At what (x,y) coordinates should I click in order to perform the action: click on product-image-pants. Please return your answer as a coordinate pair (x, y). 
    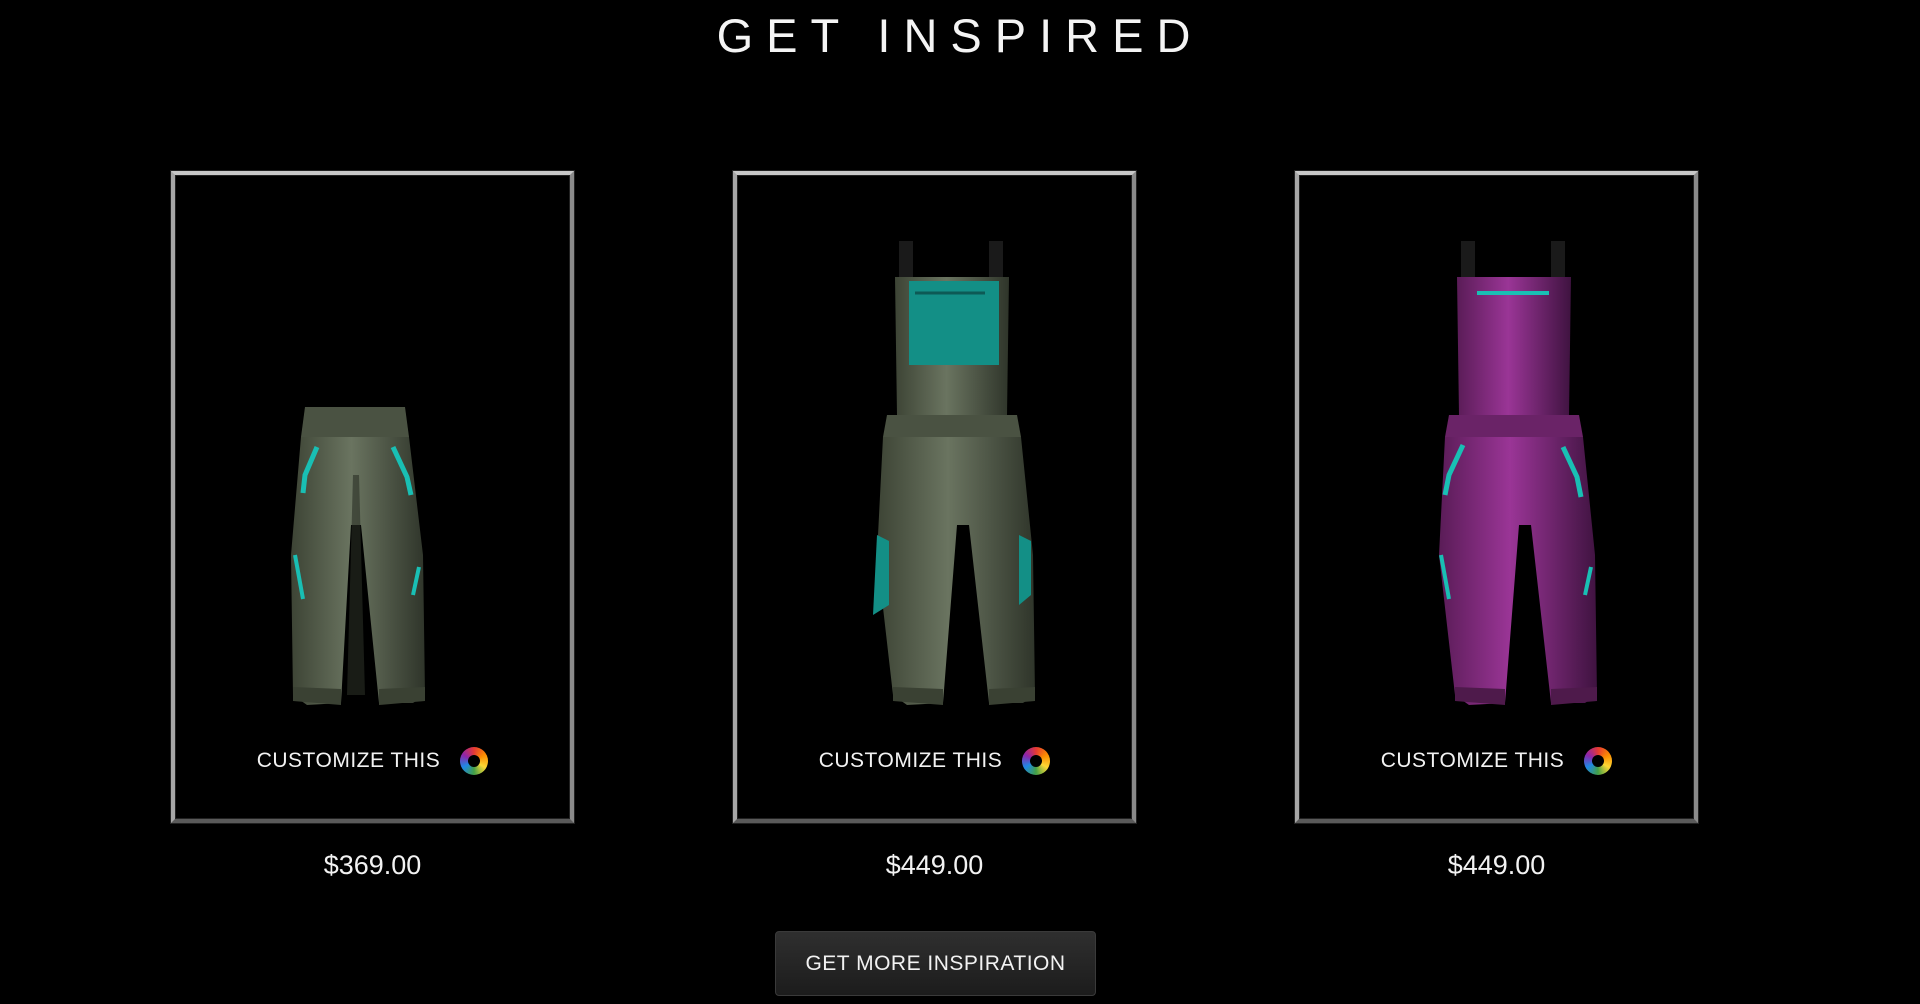
    Looking at the image, I should click on (372, 455).